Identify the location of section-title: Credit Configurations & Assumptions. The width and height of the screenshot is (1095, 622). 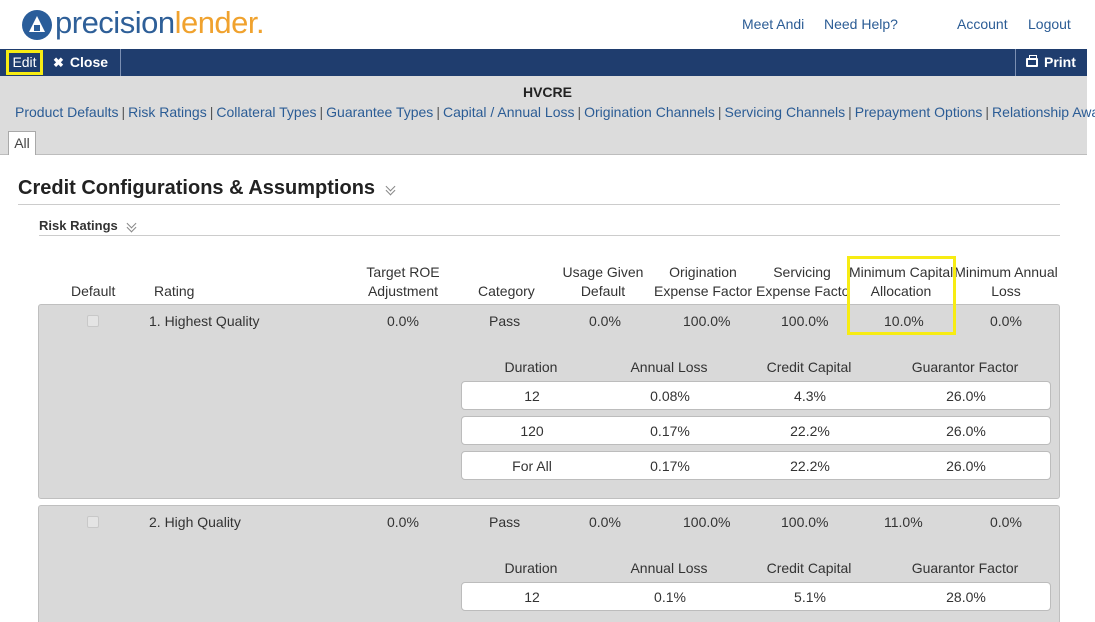
(197, 188).